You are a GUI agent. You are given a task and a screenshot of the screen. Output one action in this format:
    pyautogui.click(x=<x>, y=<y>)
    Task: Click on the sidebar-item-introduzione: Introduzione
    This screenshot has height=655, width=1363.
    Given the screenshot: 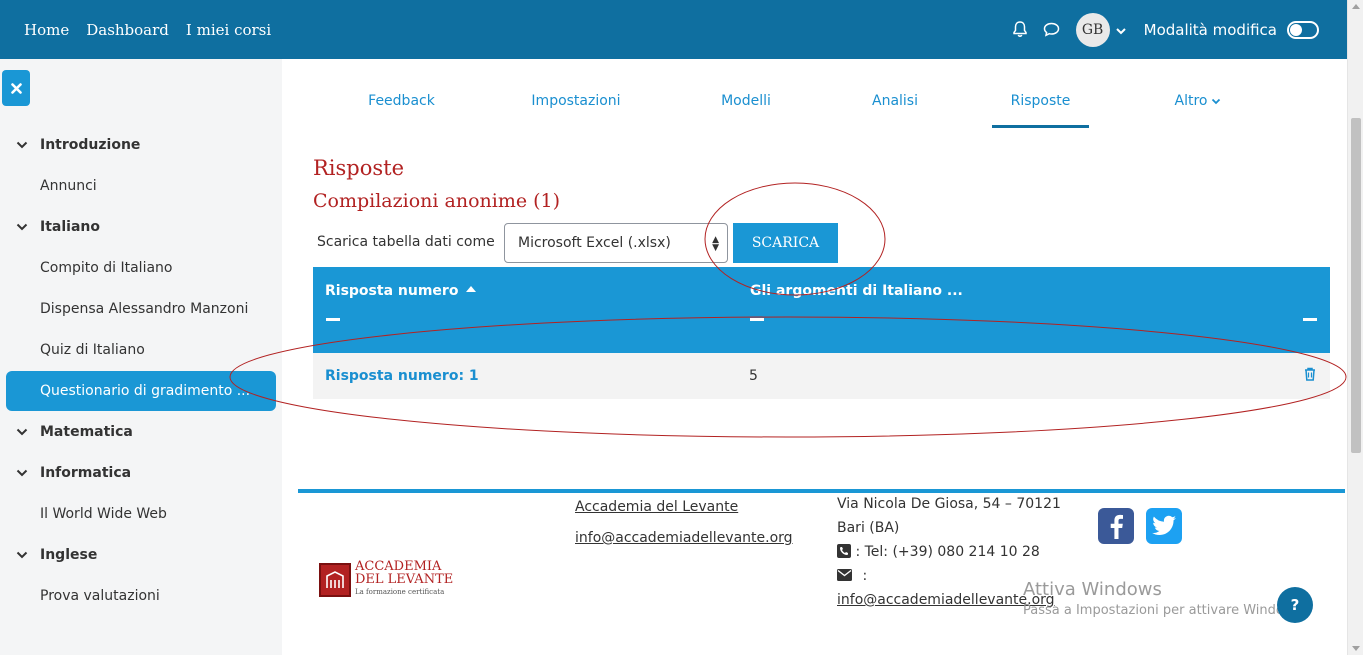 What is the action you would take?
    pyautogui.click(x=141, y=145)
    